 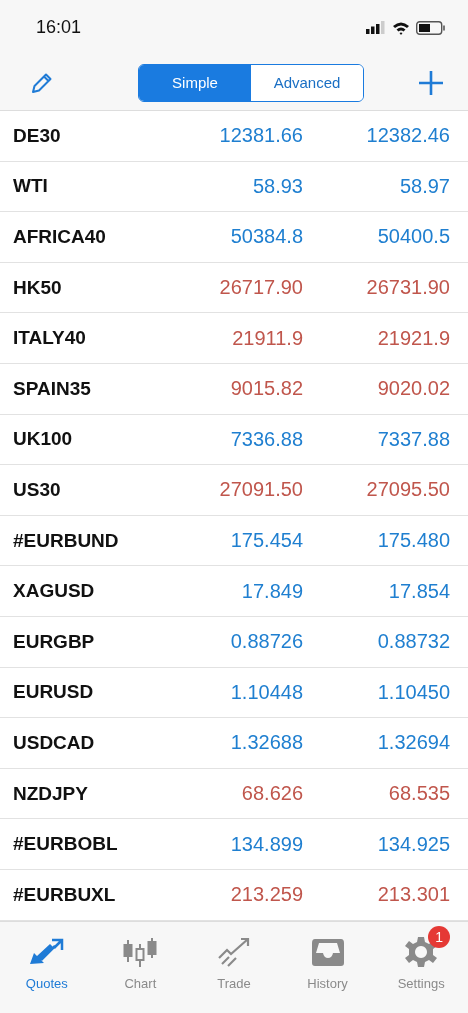 I want to click on tab-bar-item: Quotes, so click(x=47, y=958).